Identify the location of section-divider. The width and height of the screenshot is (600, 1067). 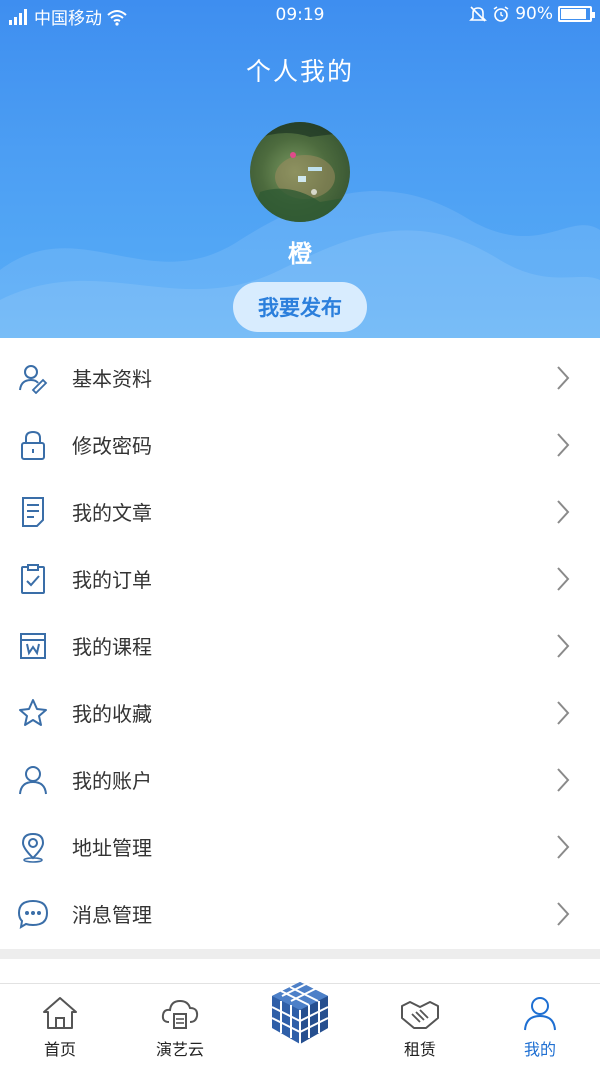
(300, 954).